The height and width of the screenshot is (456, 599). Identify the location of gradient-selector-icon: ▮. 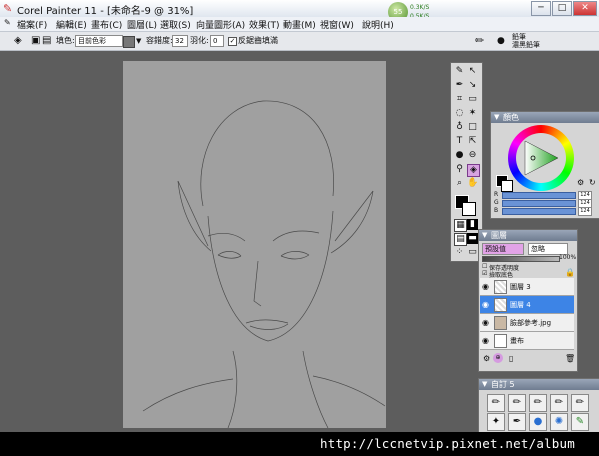
(472, 224).